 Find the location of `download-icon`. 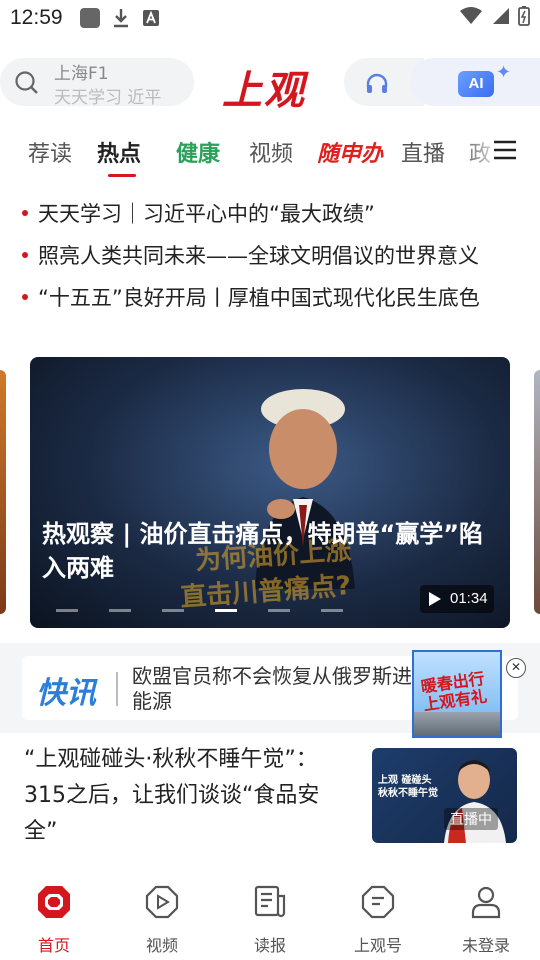

download-icon is located at coordinates (121, 18).